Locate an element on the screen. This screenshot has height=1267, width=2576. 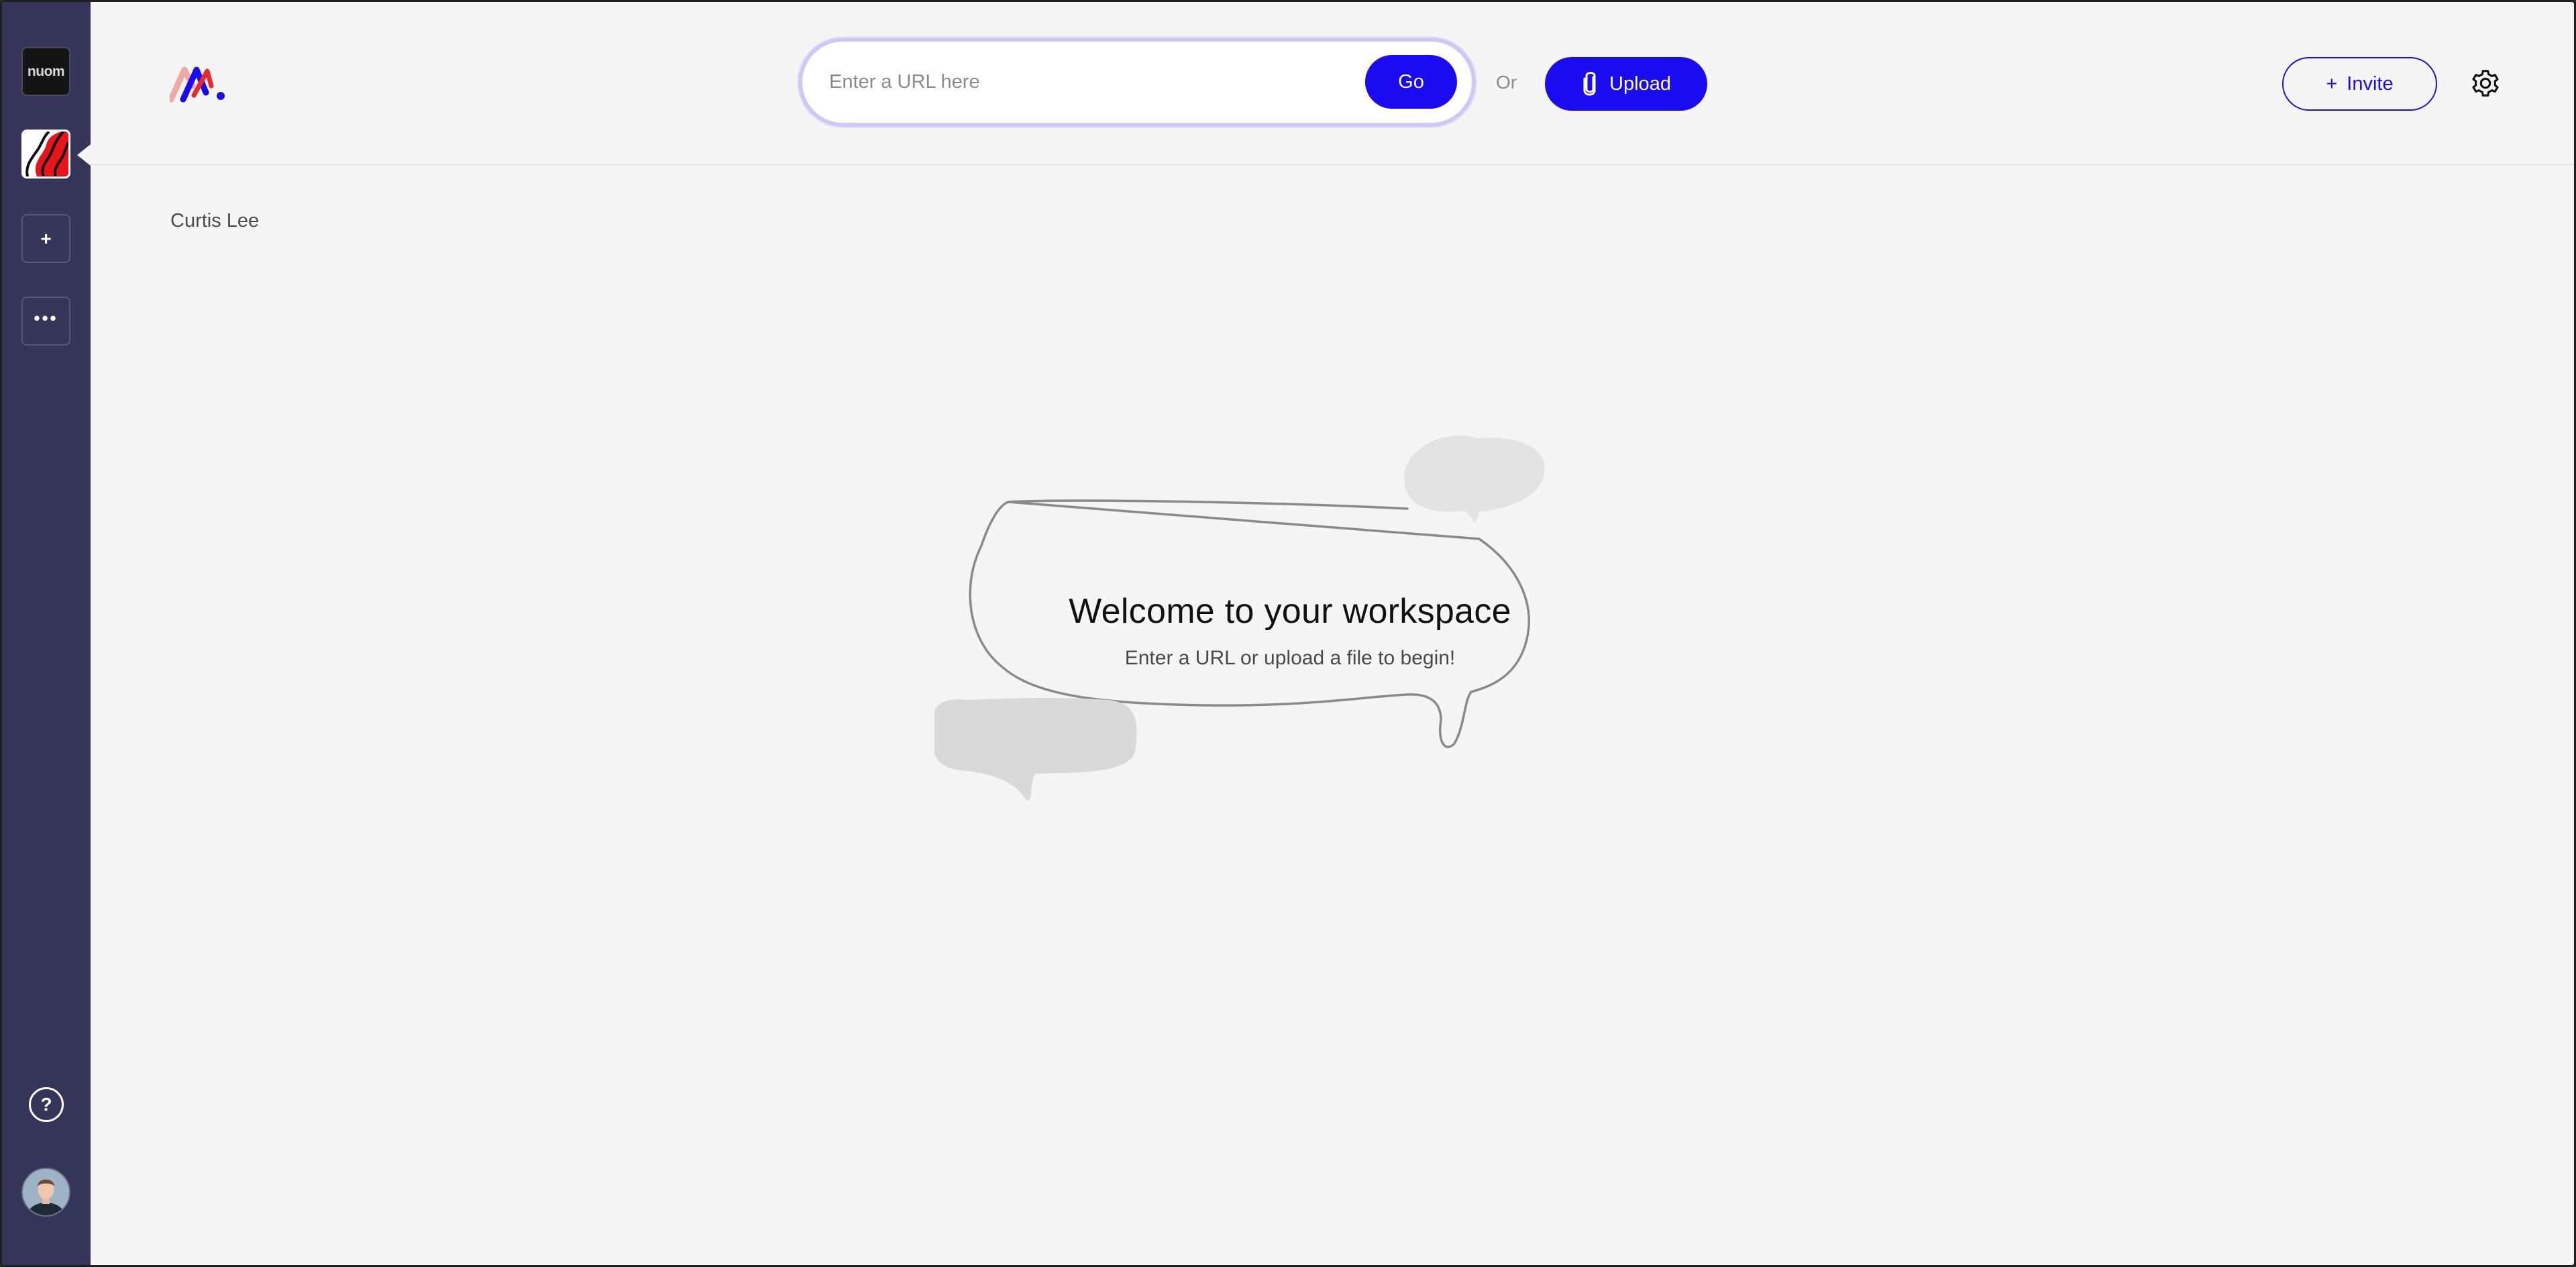
workspace-thumbnail-icon is located at coordinates (45, 154).